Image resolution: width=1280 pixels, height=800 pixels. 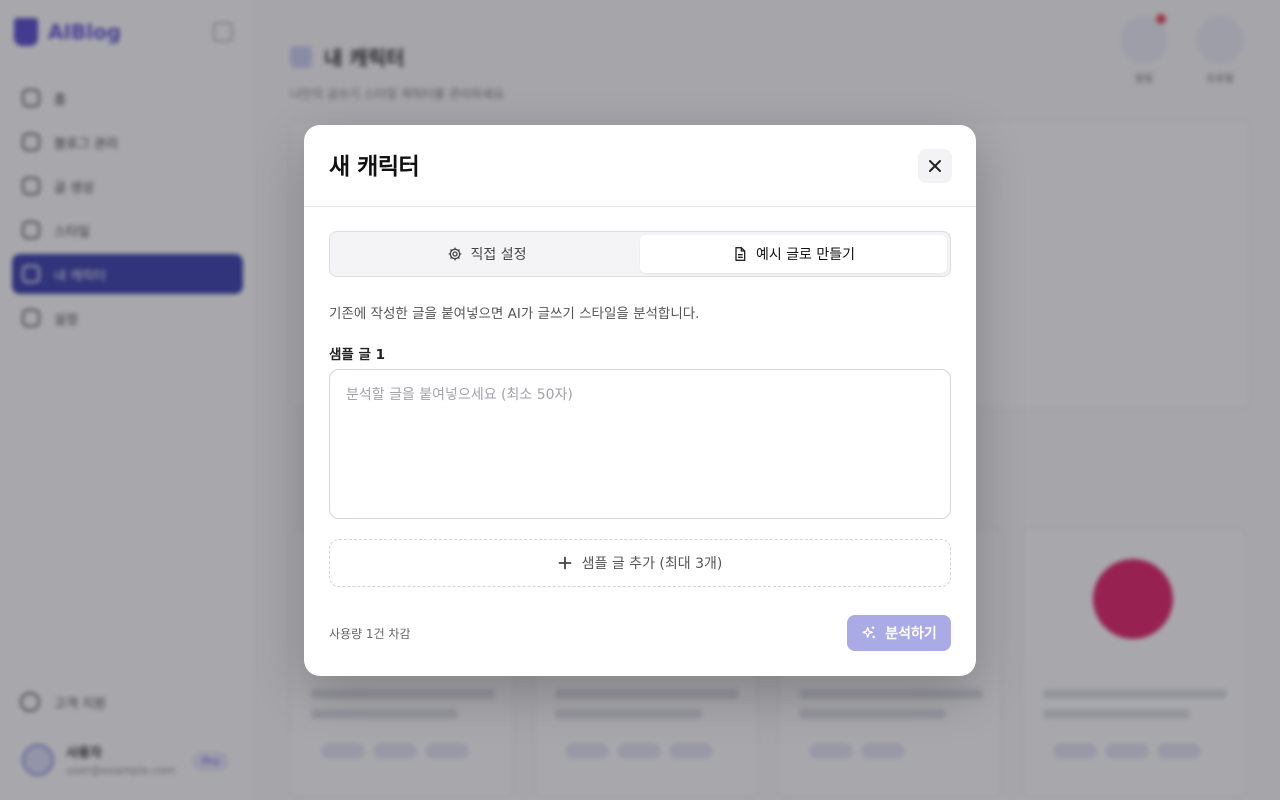 I want to click on document-icon, so click(x=740, y=254).